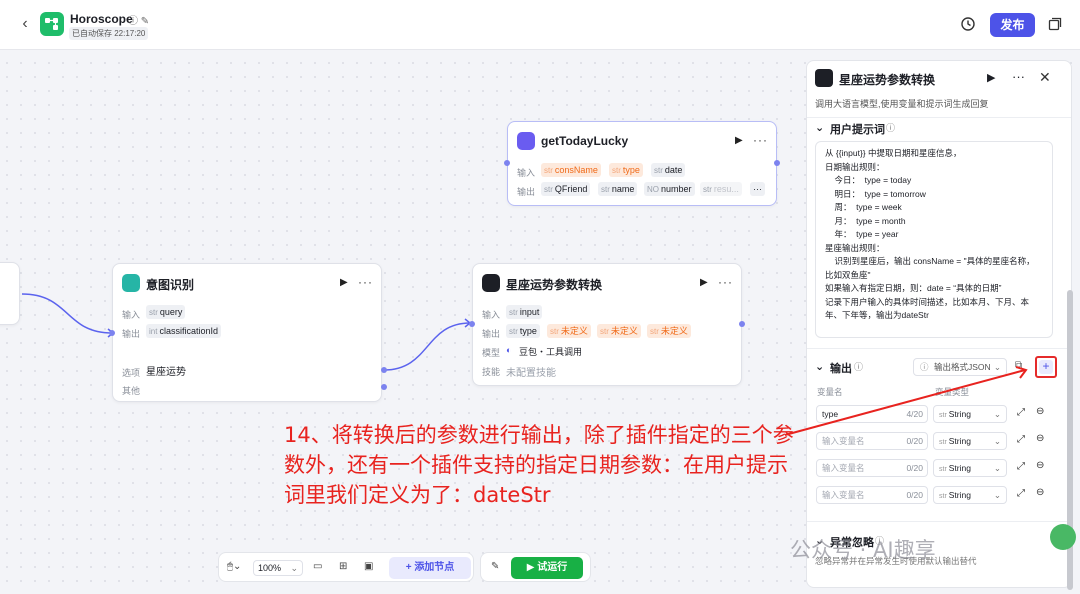 This screenshot has height=594, width=1080. Describe the element at coordinates (234, 566) in the screenshot. I see `mouse-mode-icon: 🖱⌄` at that location.